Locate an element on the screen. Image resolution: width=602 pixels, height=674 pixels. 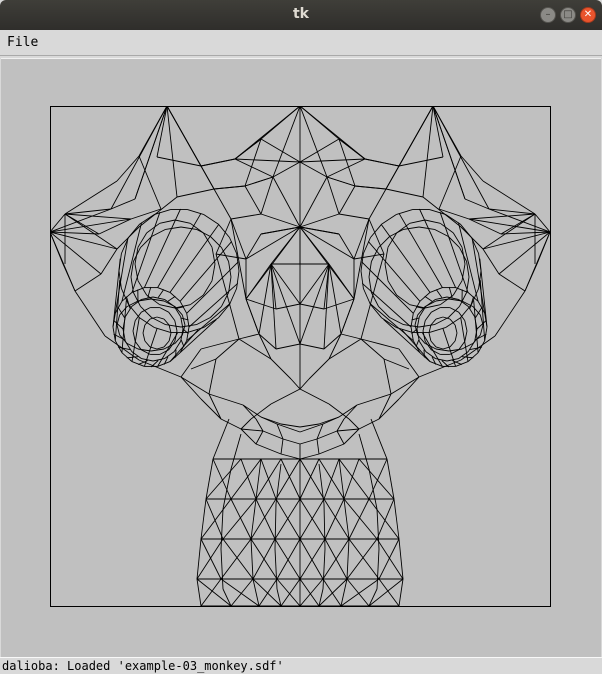
status-bar: dalioba: Loaded 'example-03_monkey.sdf' is located at coordinates (301, 665).